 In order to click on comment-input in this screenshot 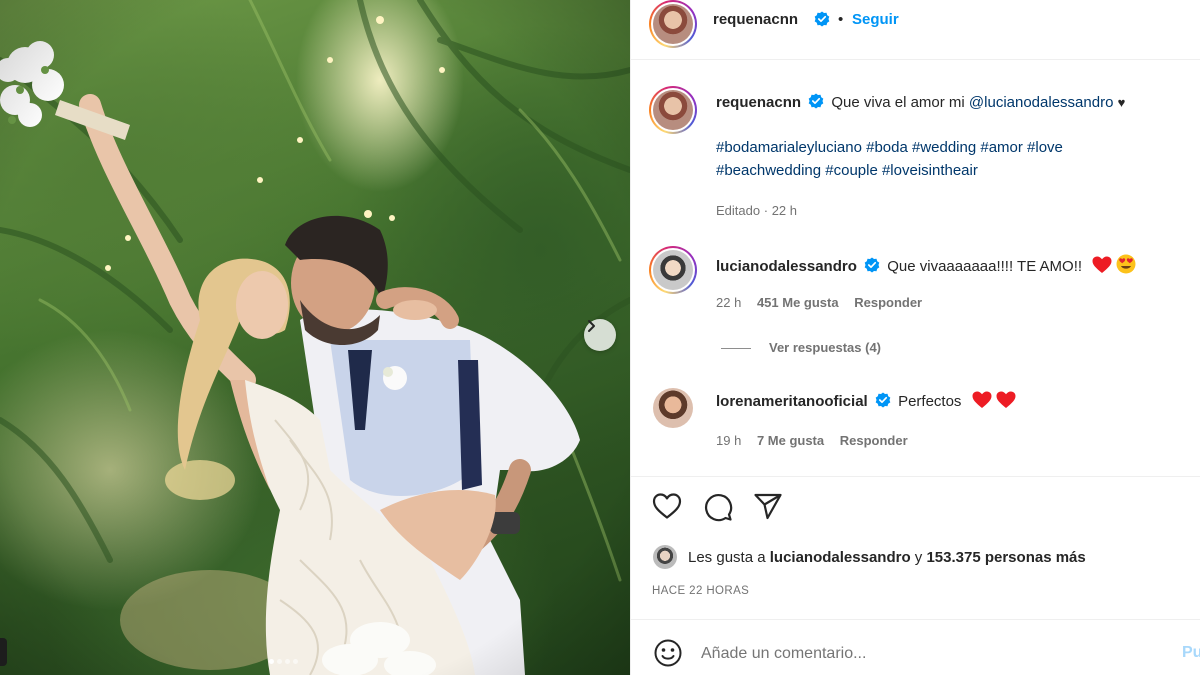, I will do `click(931, 654)`.